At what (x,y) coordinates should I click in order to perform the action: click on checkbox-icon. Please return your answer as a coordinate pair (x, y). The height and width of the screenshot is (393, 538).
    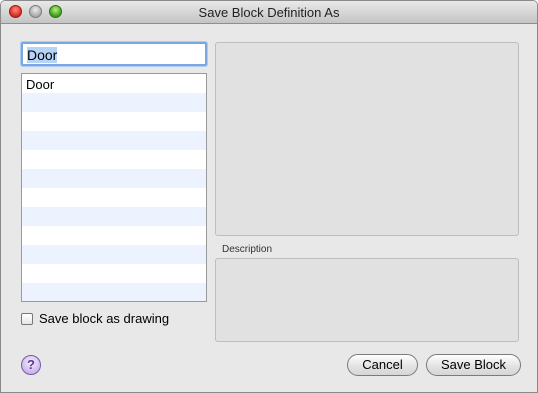
    Looking at the image, I should click on (27, 318).